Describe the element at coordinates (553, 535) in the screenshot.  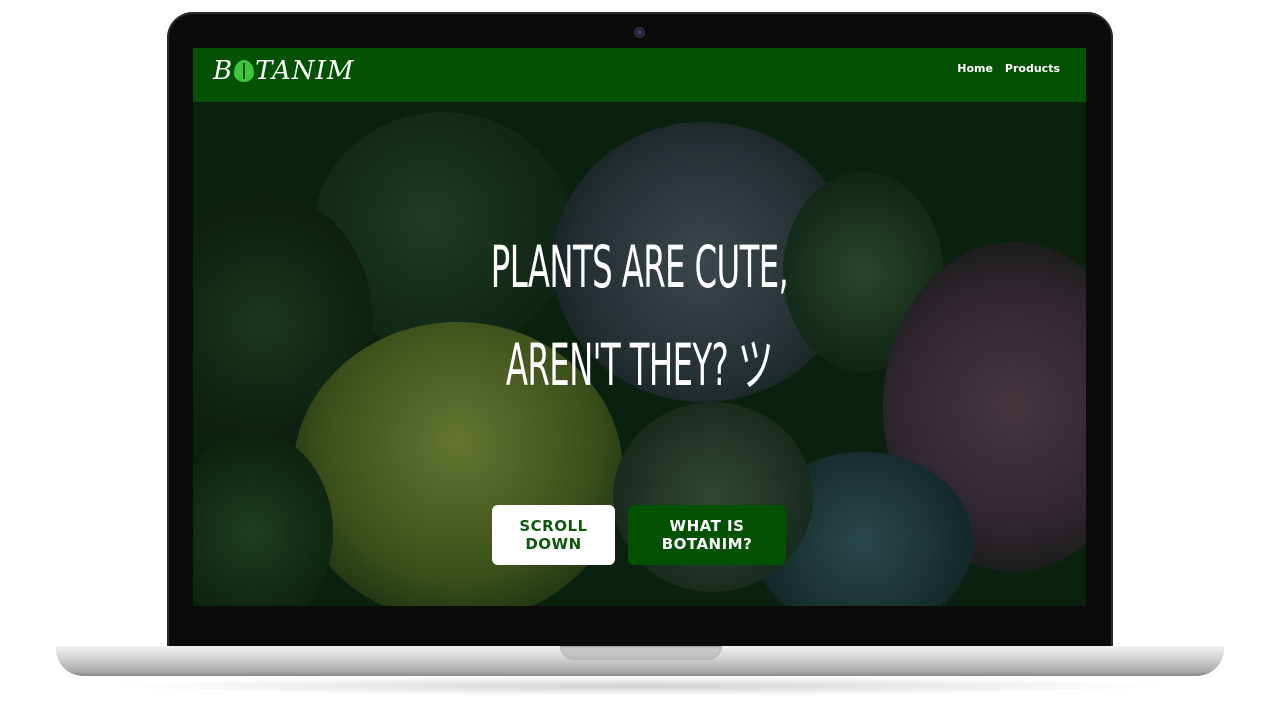
I see `scroll-down-button: SCROLL DOWN` at that location.